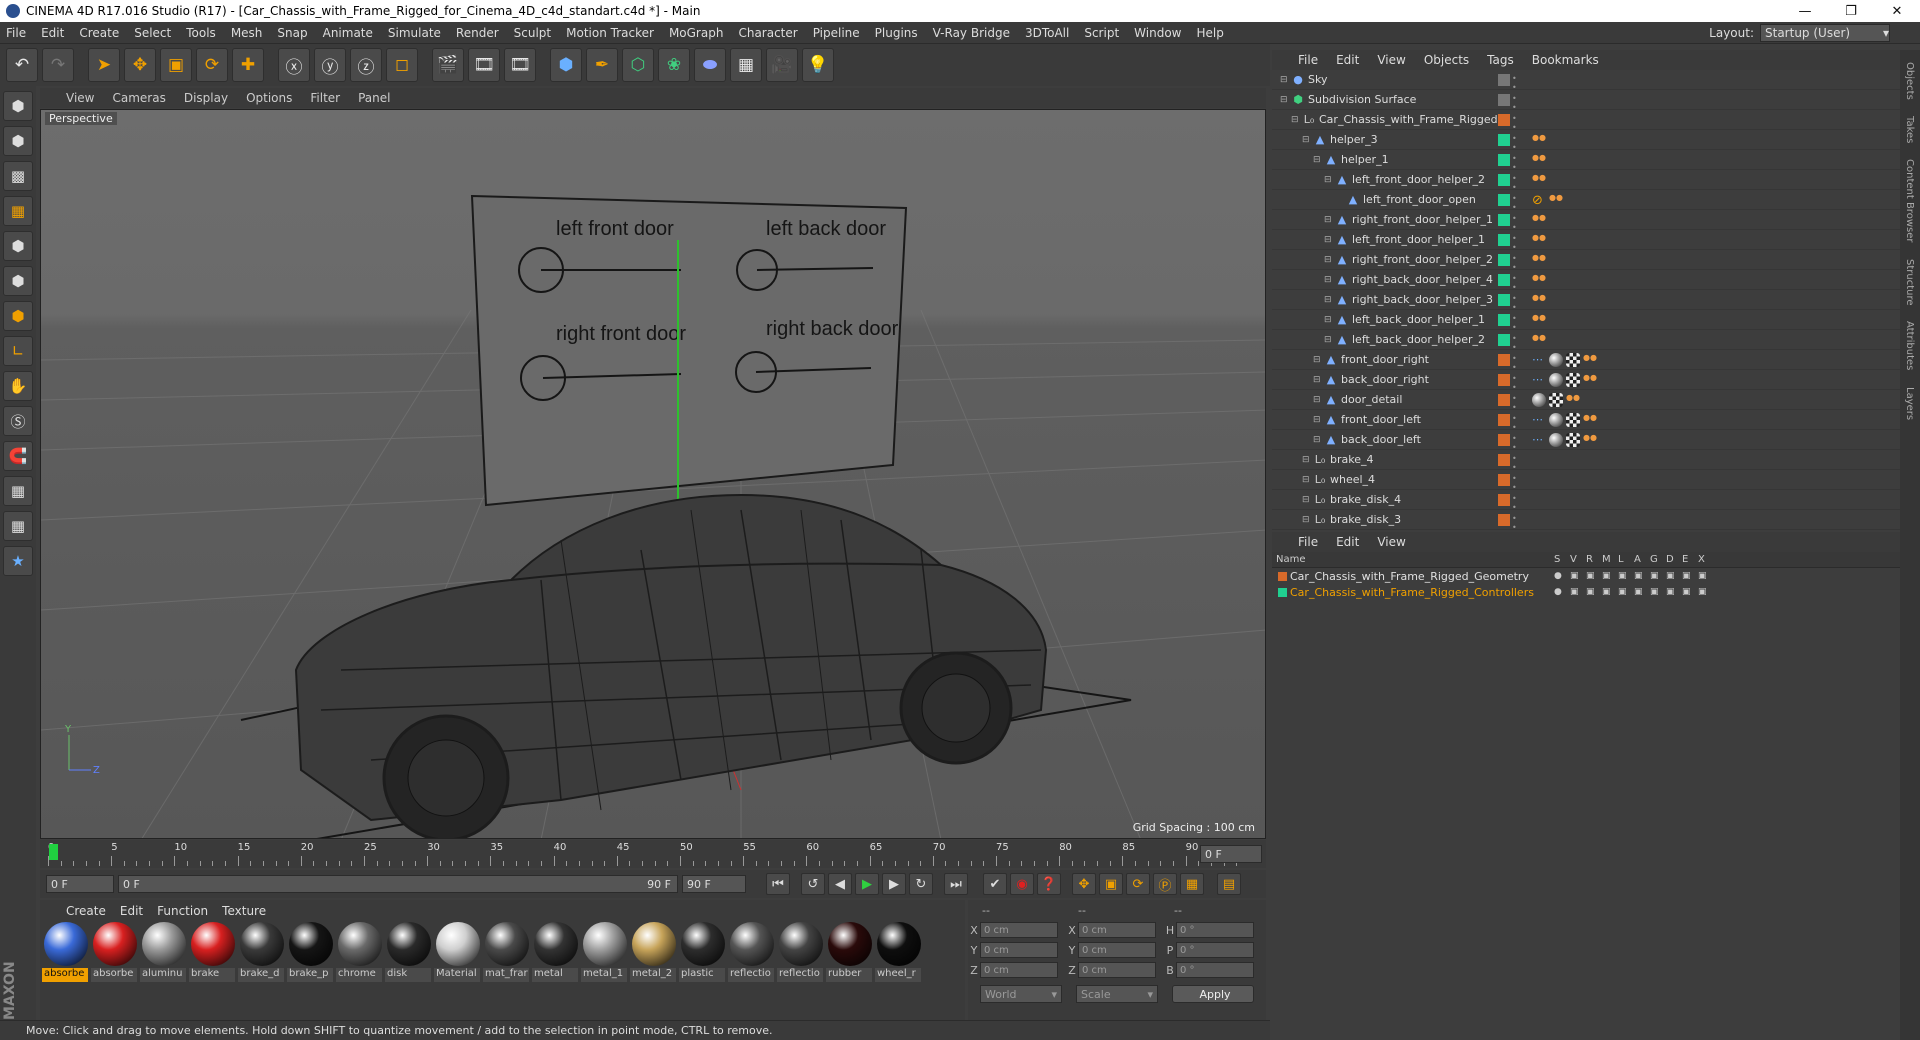 This screenshot has width=1920, height=1040. Describe the element at coordinates (18, 211) in the screenshot. I see `workplane-mode-button: ▦` at that location.